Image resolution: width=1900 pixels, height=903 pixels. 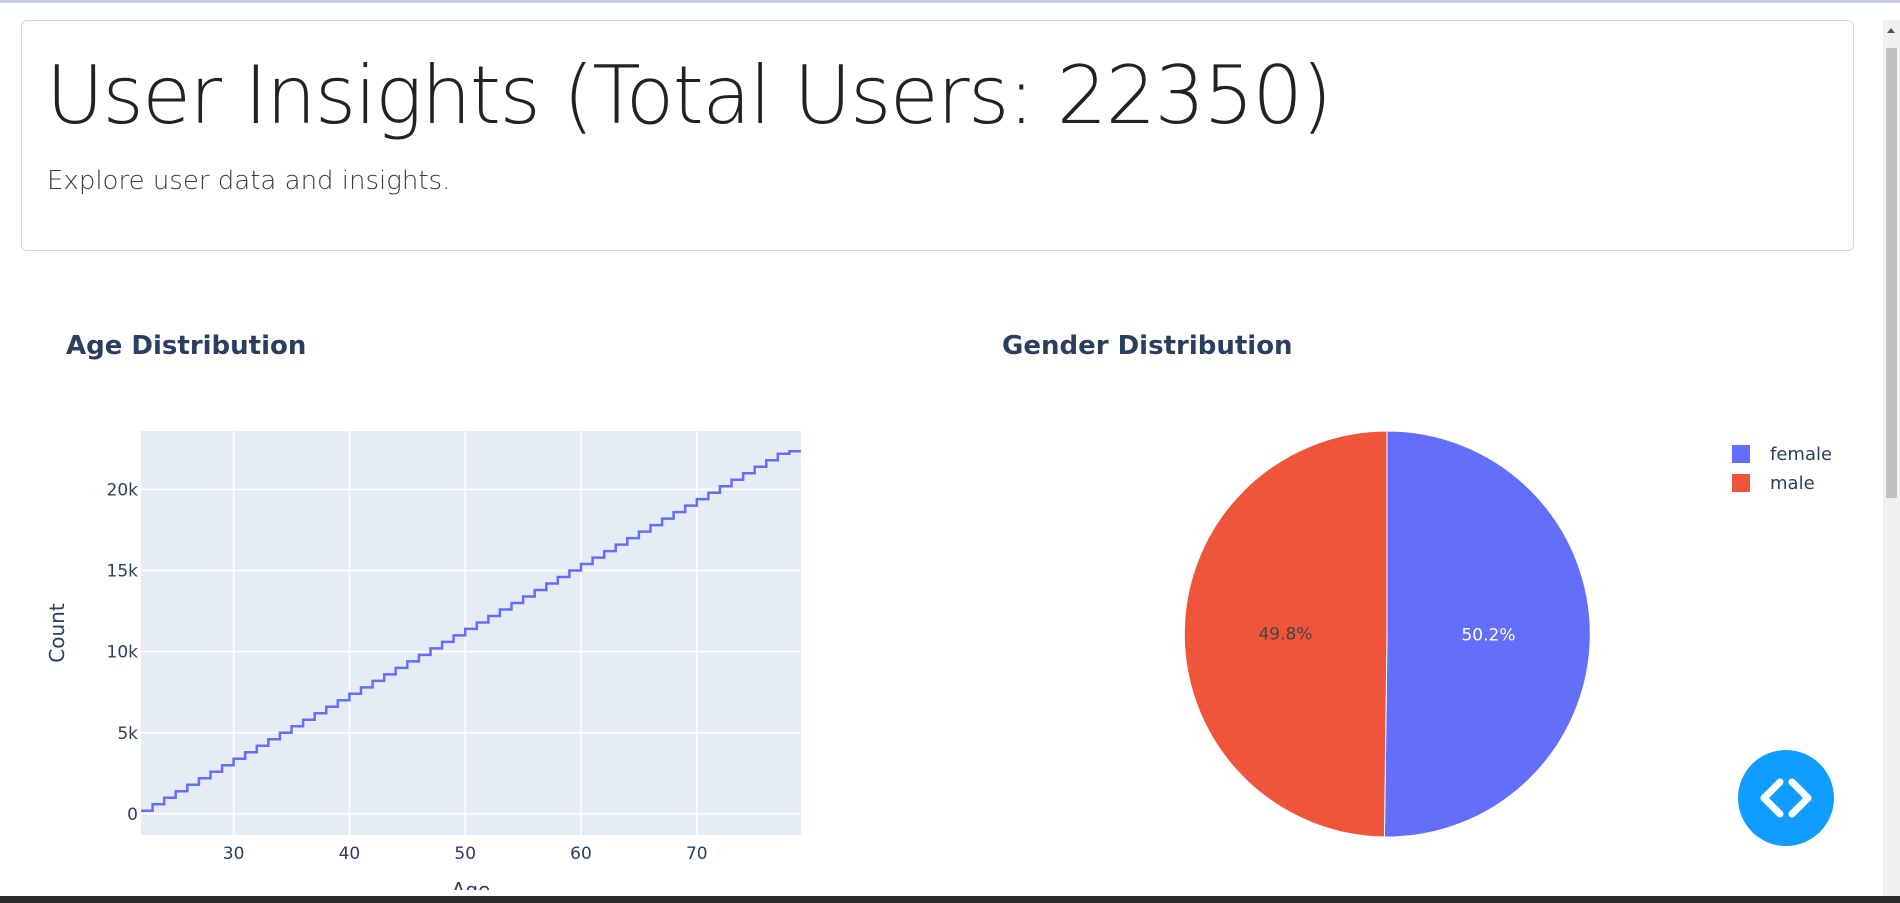 I want to click on x-tick-label: 30, so click(x=234, y=854).